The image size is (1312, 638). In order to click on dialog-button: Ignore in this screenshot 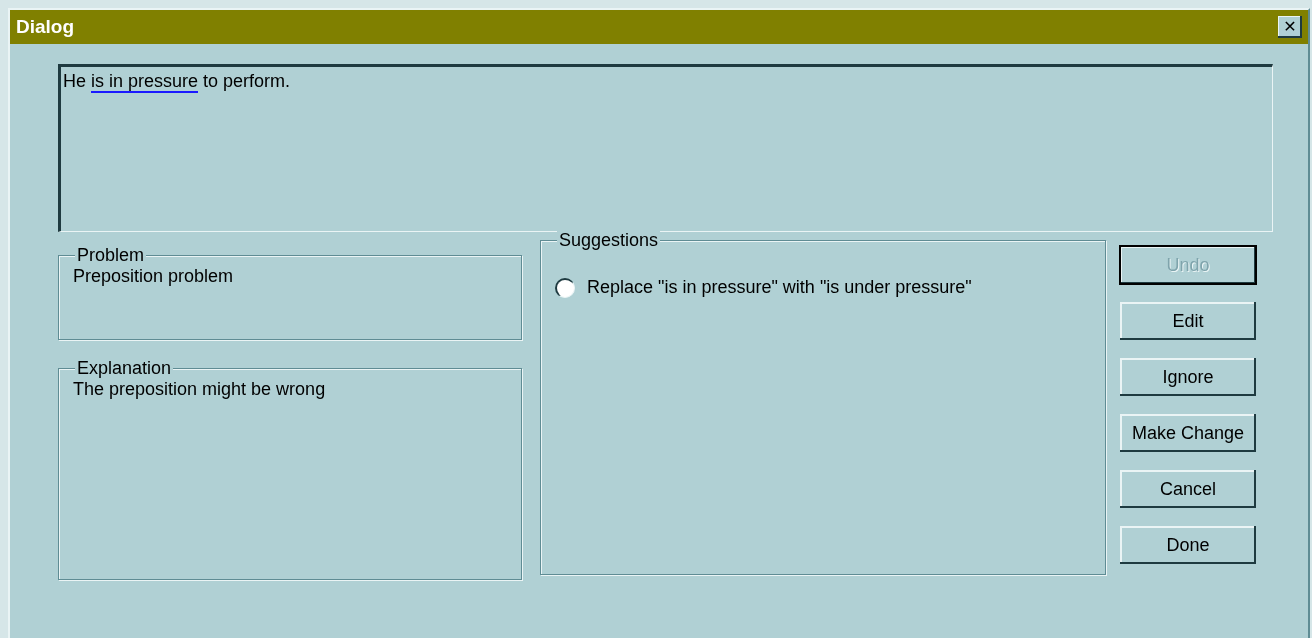, I will do `click(1188, 377)`.